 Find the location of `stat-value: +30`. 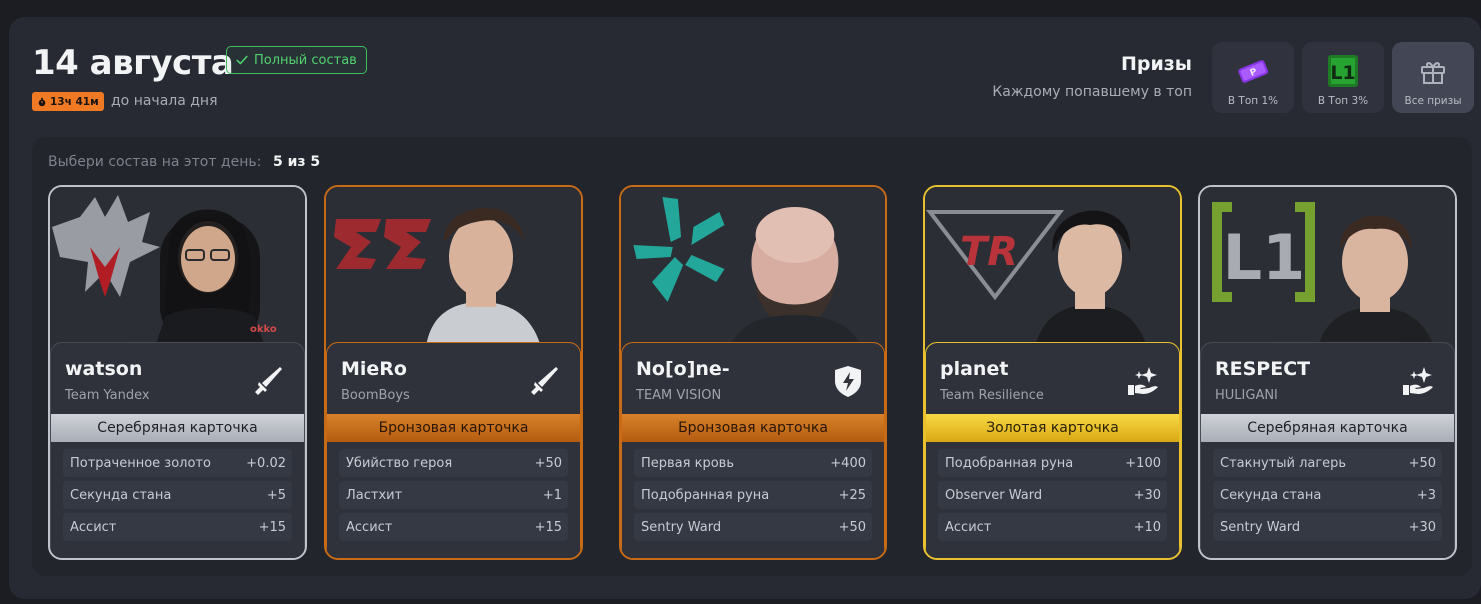

stat-value: +30 is located at coordinates (1422, 527).